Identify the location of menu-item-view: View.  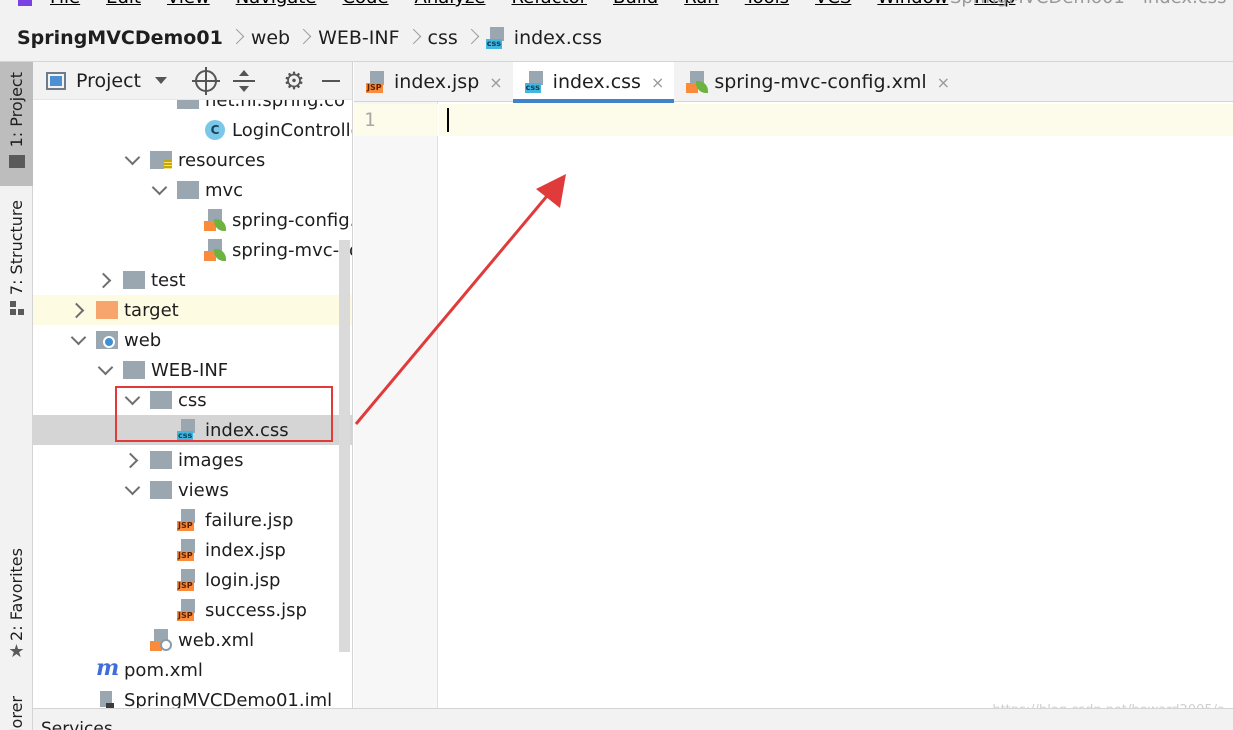
(188, 4).